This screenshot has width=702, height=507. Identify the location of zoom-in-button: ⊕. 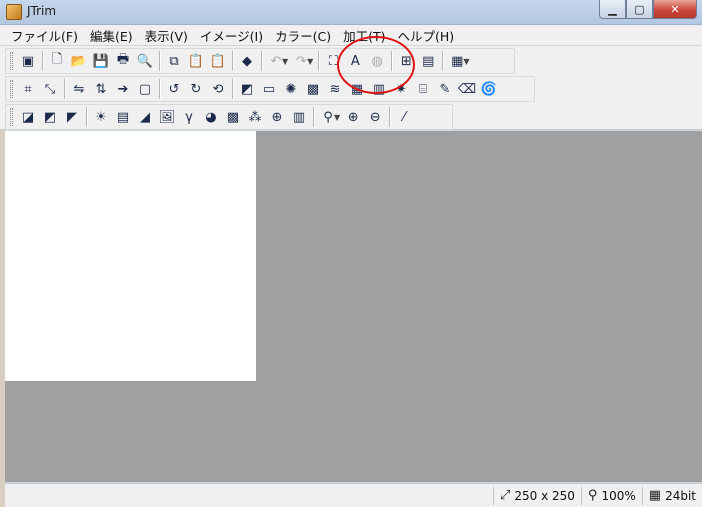
(353, 117).